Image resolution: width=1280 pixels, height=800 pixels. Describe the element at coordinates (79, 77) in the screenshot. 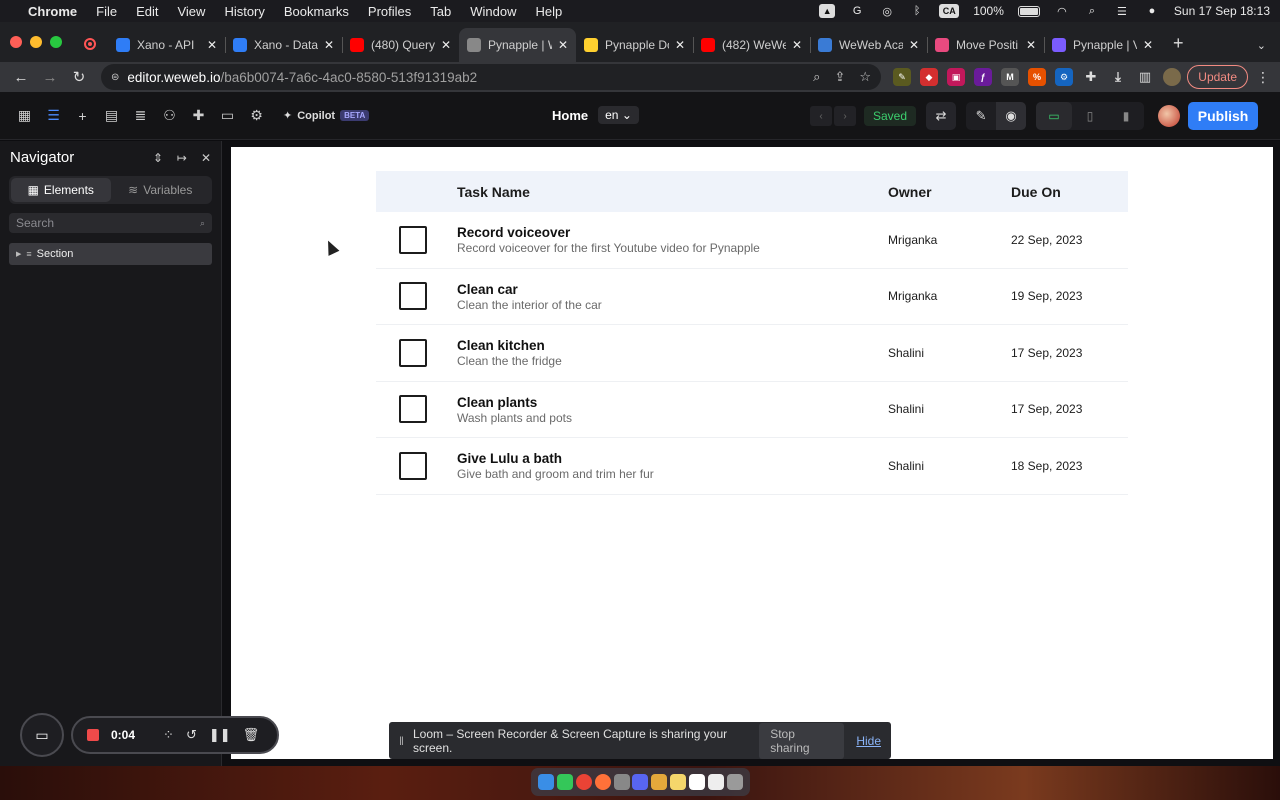

I see `reload-button: ↻` at that location.